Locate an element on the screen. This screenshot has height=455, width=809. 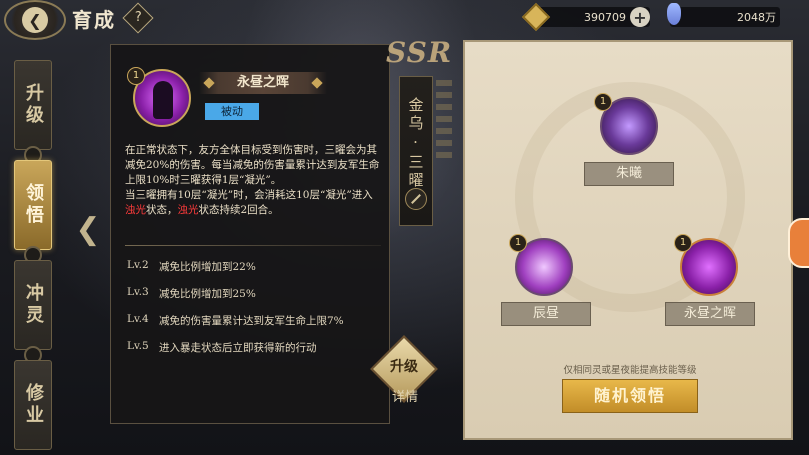
hint-text: 仅相同灵或星夜能提高技能等级 is located at coordinates (630, 370).